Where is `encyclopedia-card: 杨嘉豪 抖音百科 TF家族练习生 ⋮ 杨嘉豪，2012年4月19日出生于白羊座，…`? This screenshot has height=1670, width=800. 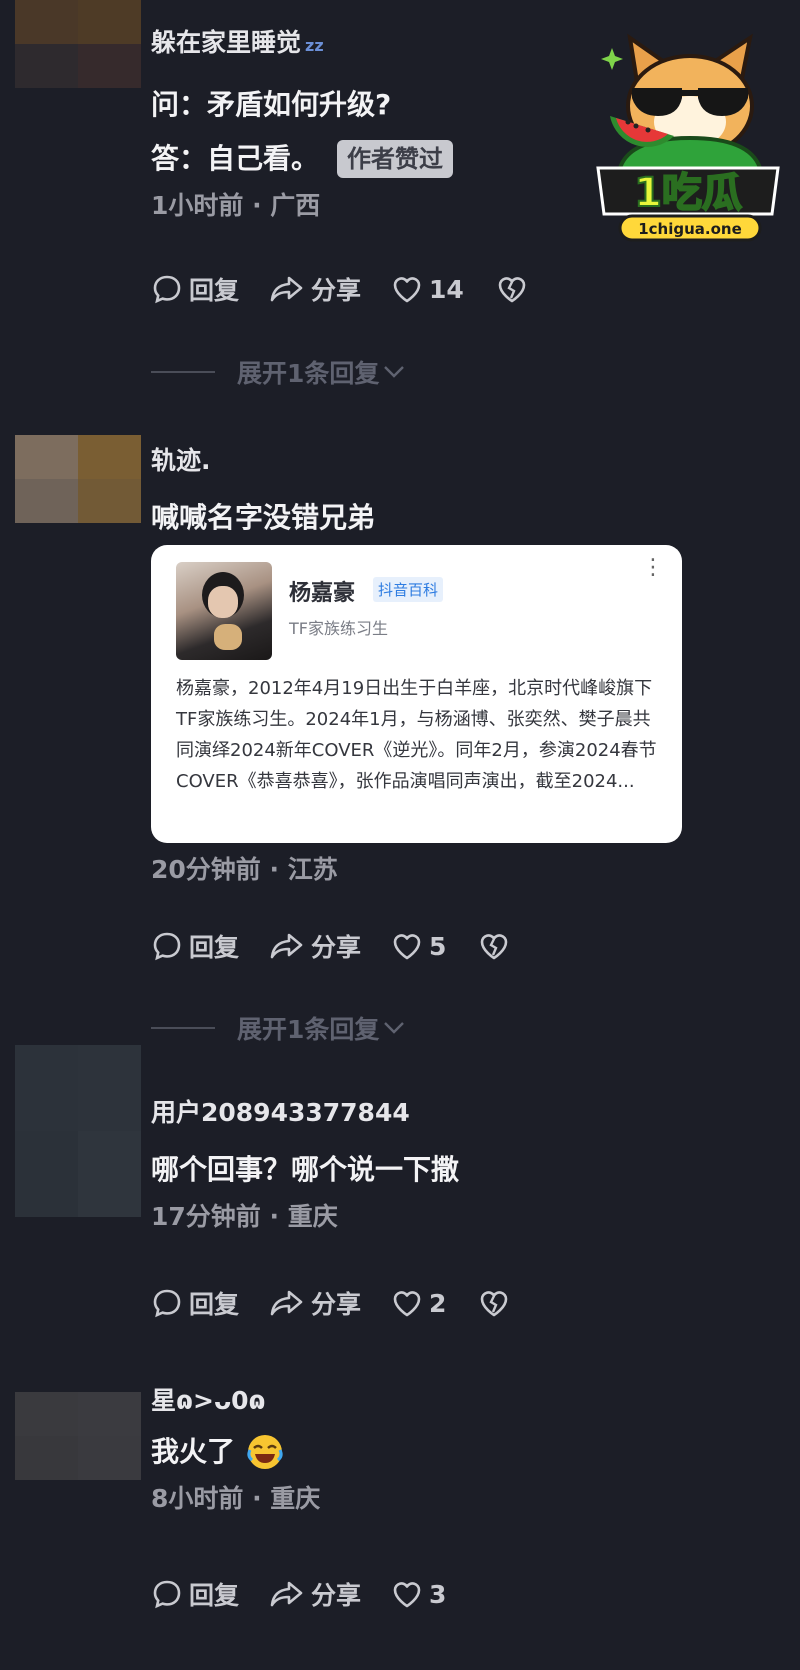
encyclopedia-card: 杨嘉豪 抖音百科 TF家族练习生 ⋮ 杨嘉豪，2012年4月19日出生于白羊座，… is located at coordinates (416, 694).